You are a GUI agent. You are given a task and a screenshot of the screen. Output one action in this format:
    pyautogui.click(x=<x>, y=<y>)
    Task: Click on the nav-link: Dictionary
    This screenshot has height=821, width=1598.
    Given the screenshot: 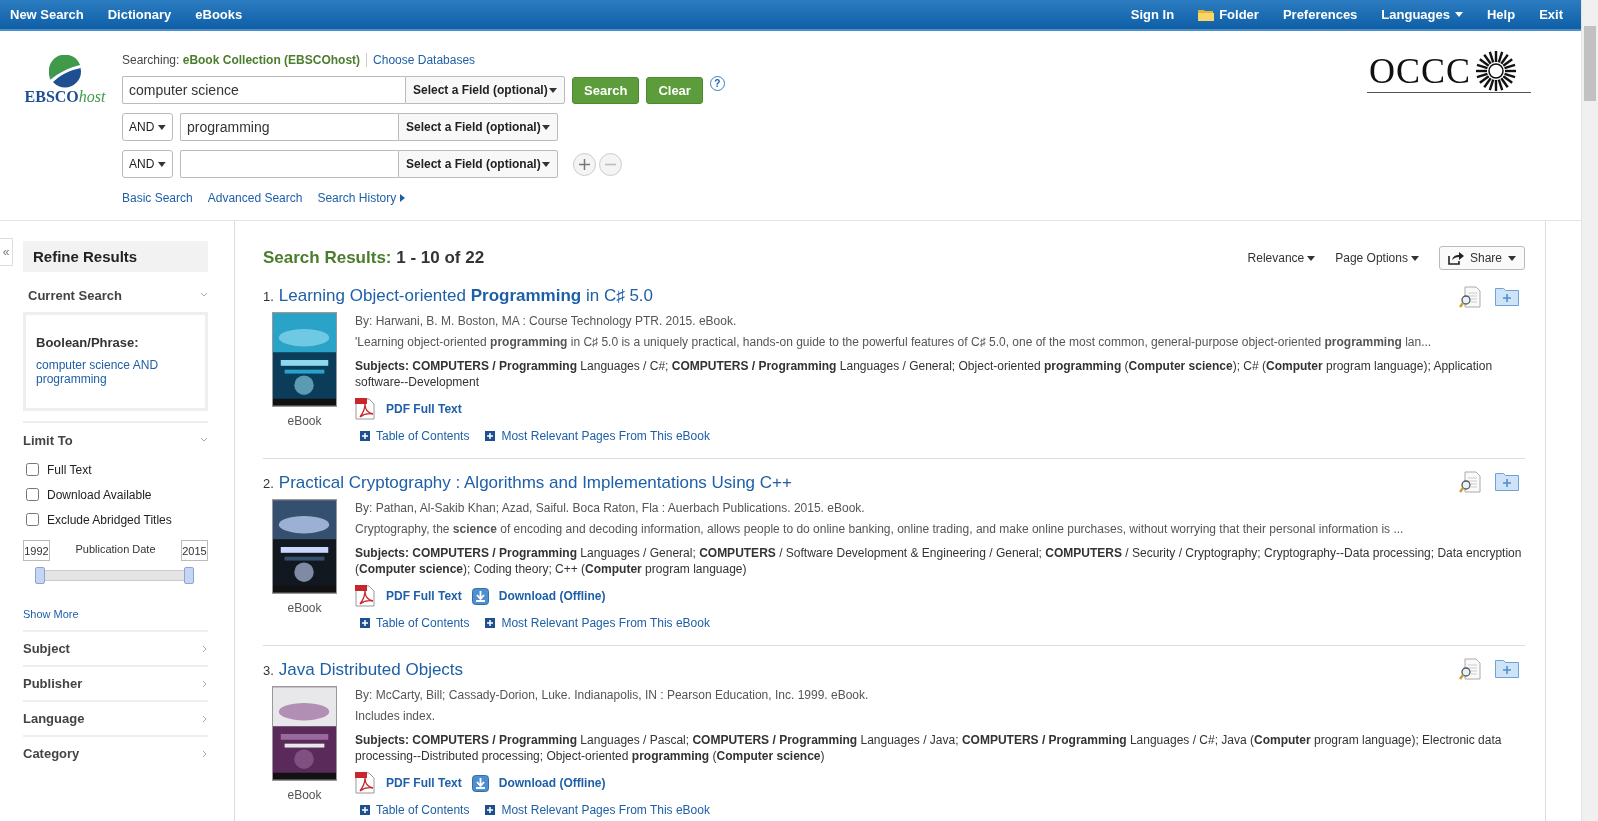 What is the action you would take?
    pyautogui.click(x=139, y=14)
    